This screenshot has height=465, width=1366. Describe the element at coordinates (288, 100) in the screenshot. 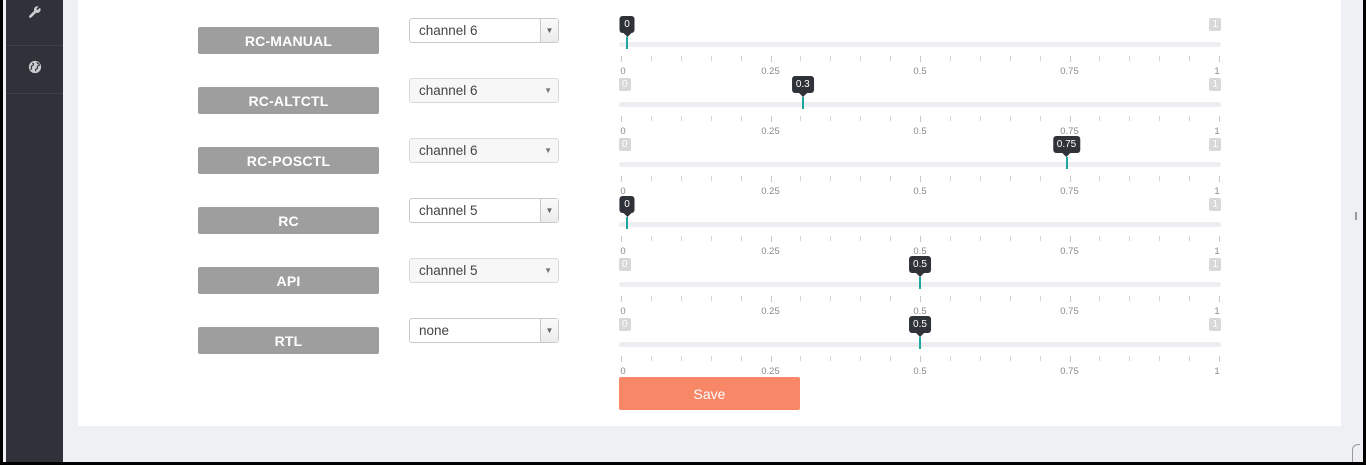

I see `mode-label: RC-ALTCTL` at that location.